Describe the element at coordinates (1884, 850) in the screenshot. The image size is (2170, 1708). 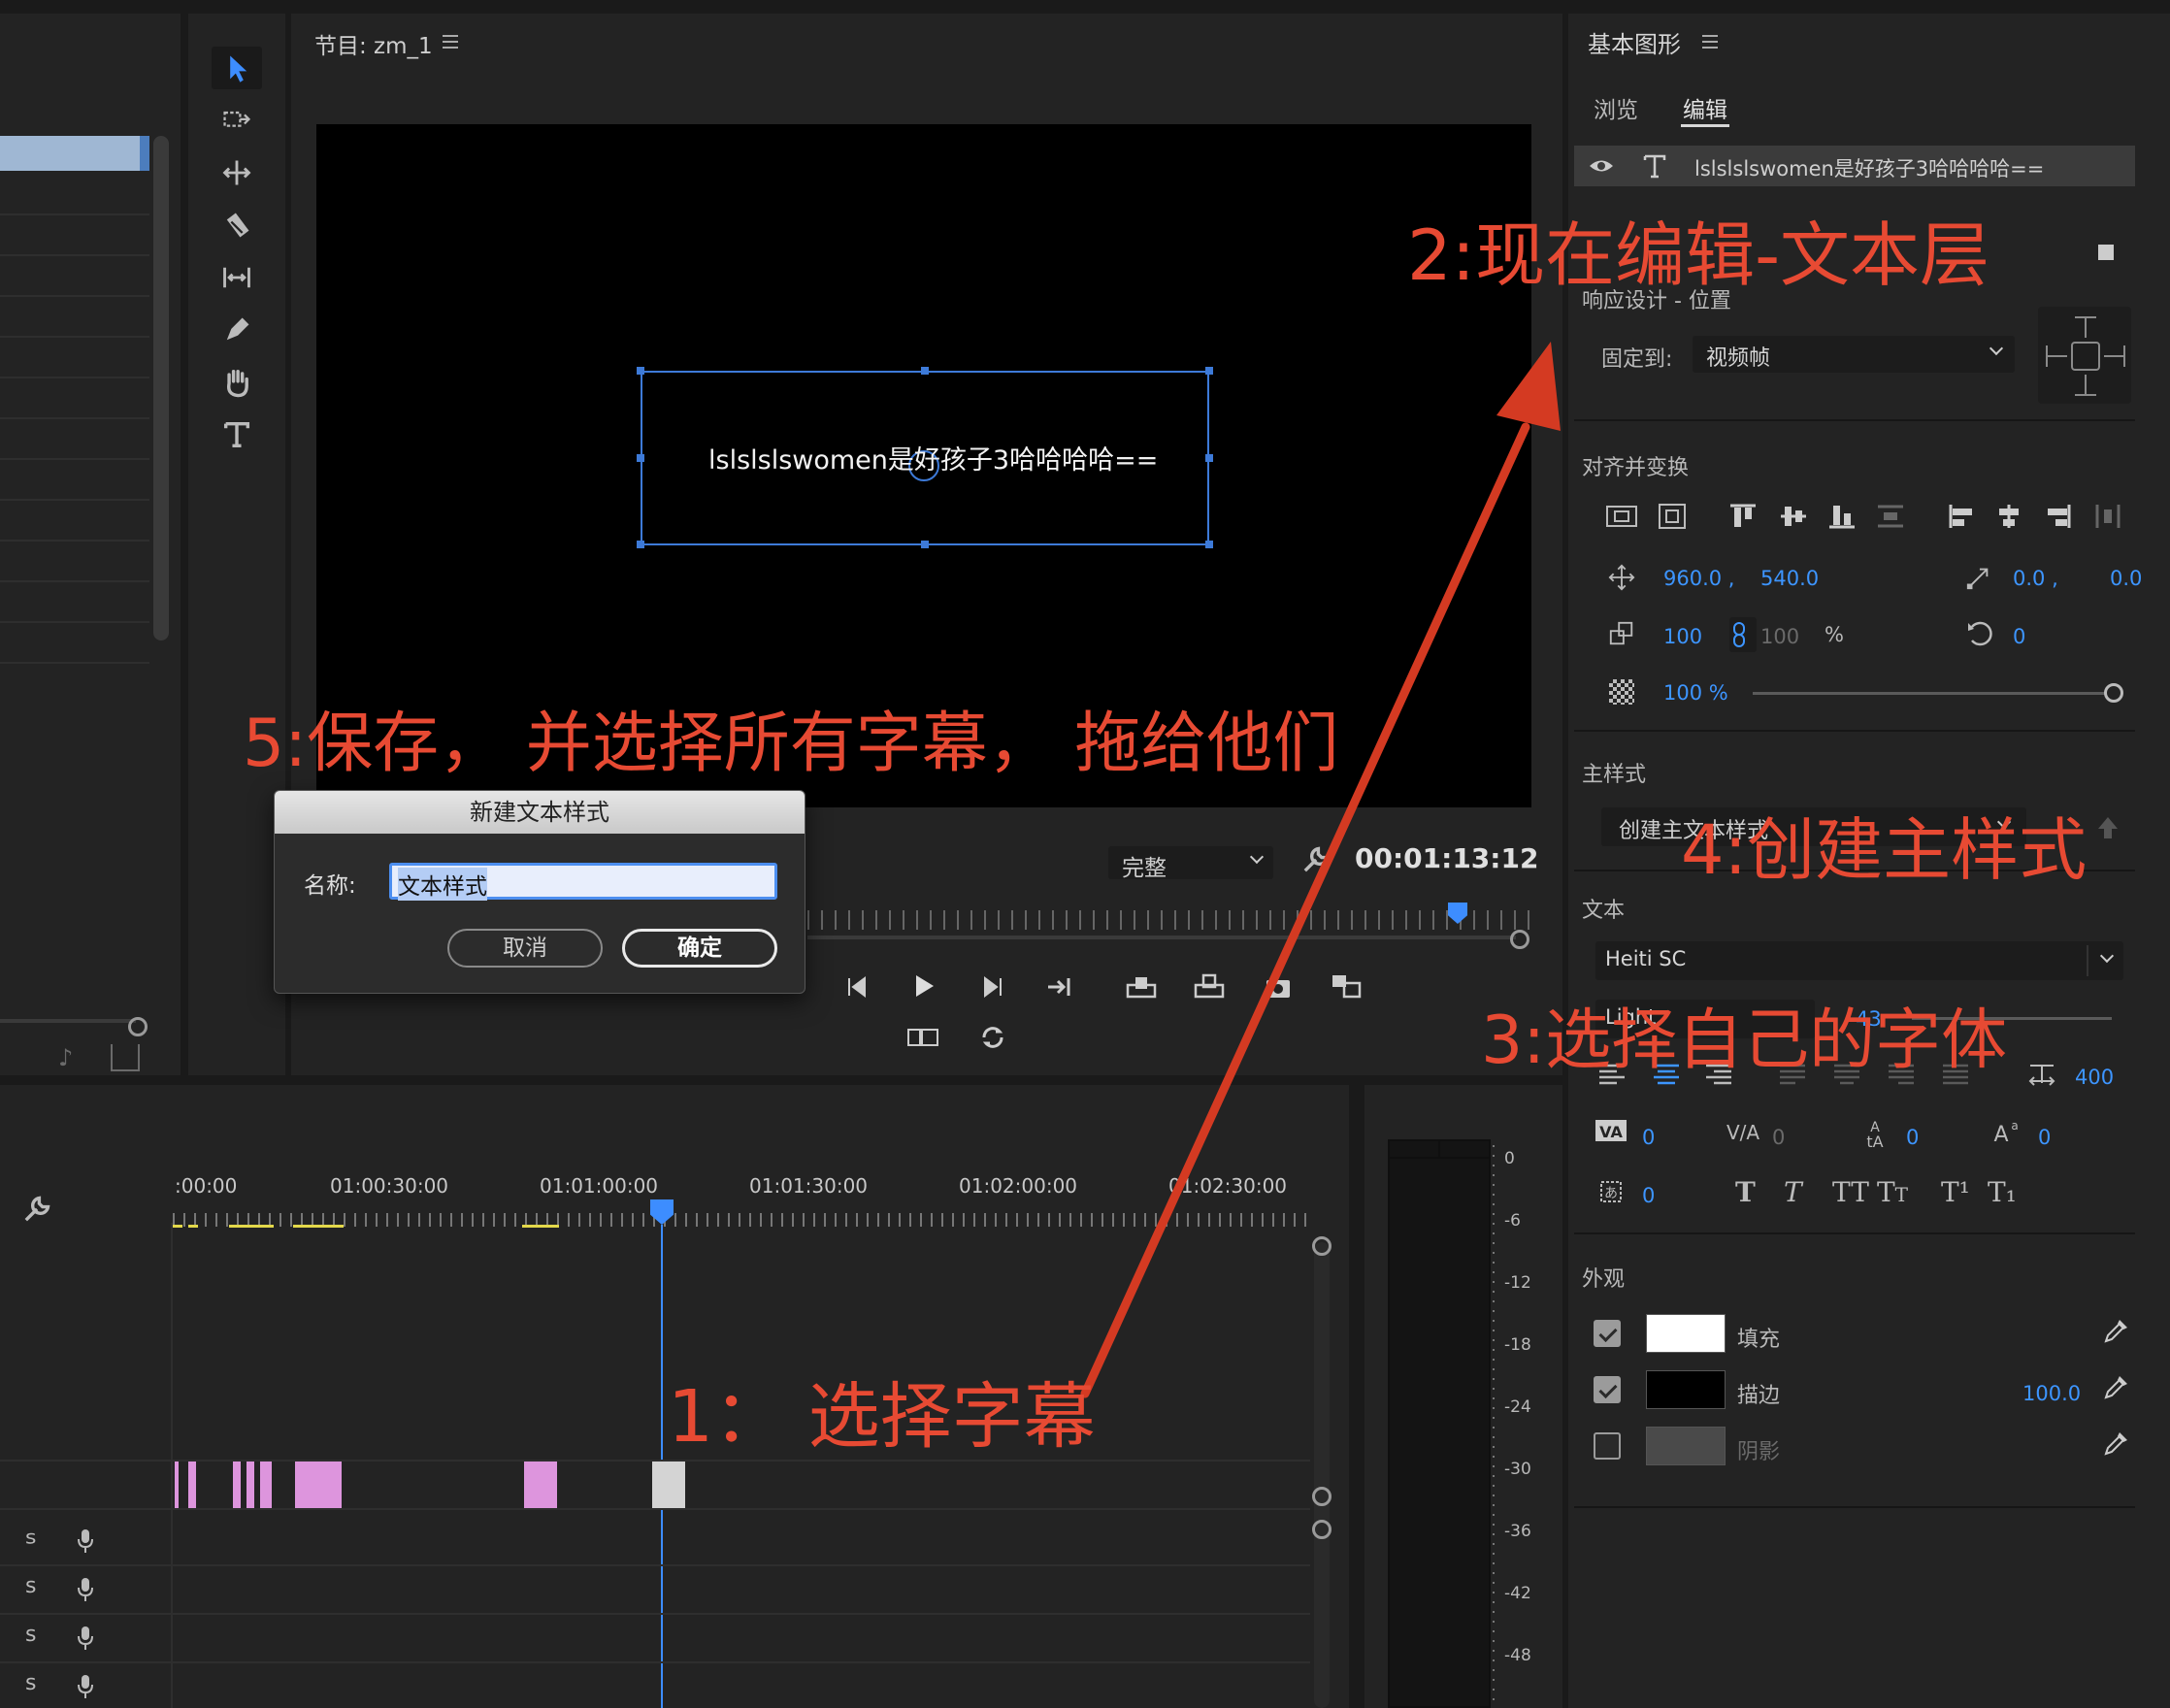
I see `annotation-step-4: 4:创建主样式` at that location.